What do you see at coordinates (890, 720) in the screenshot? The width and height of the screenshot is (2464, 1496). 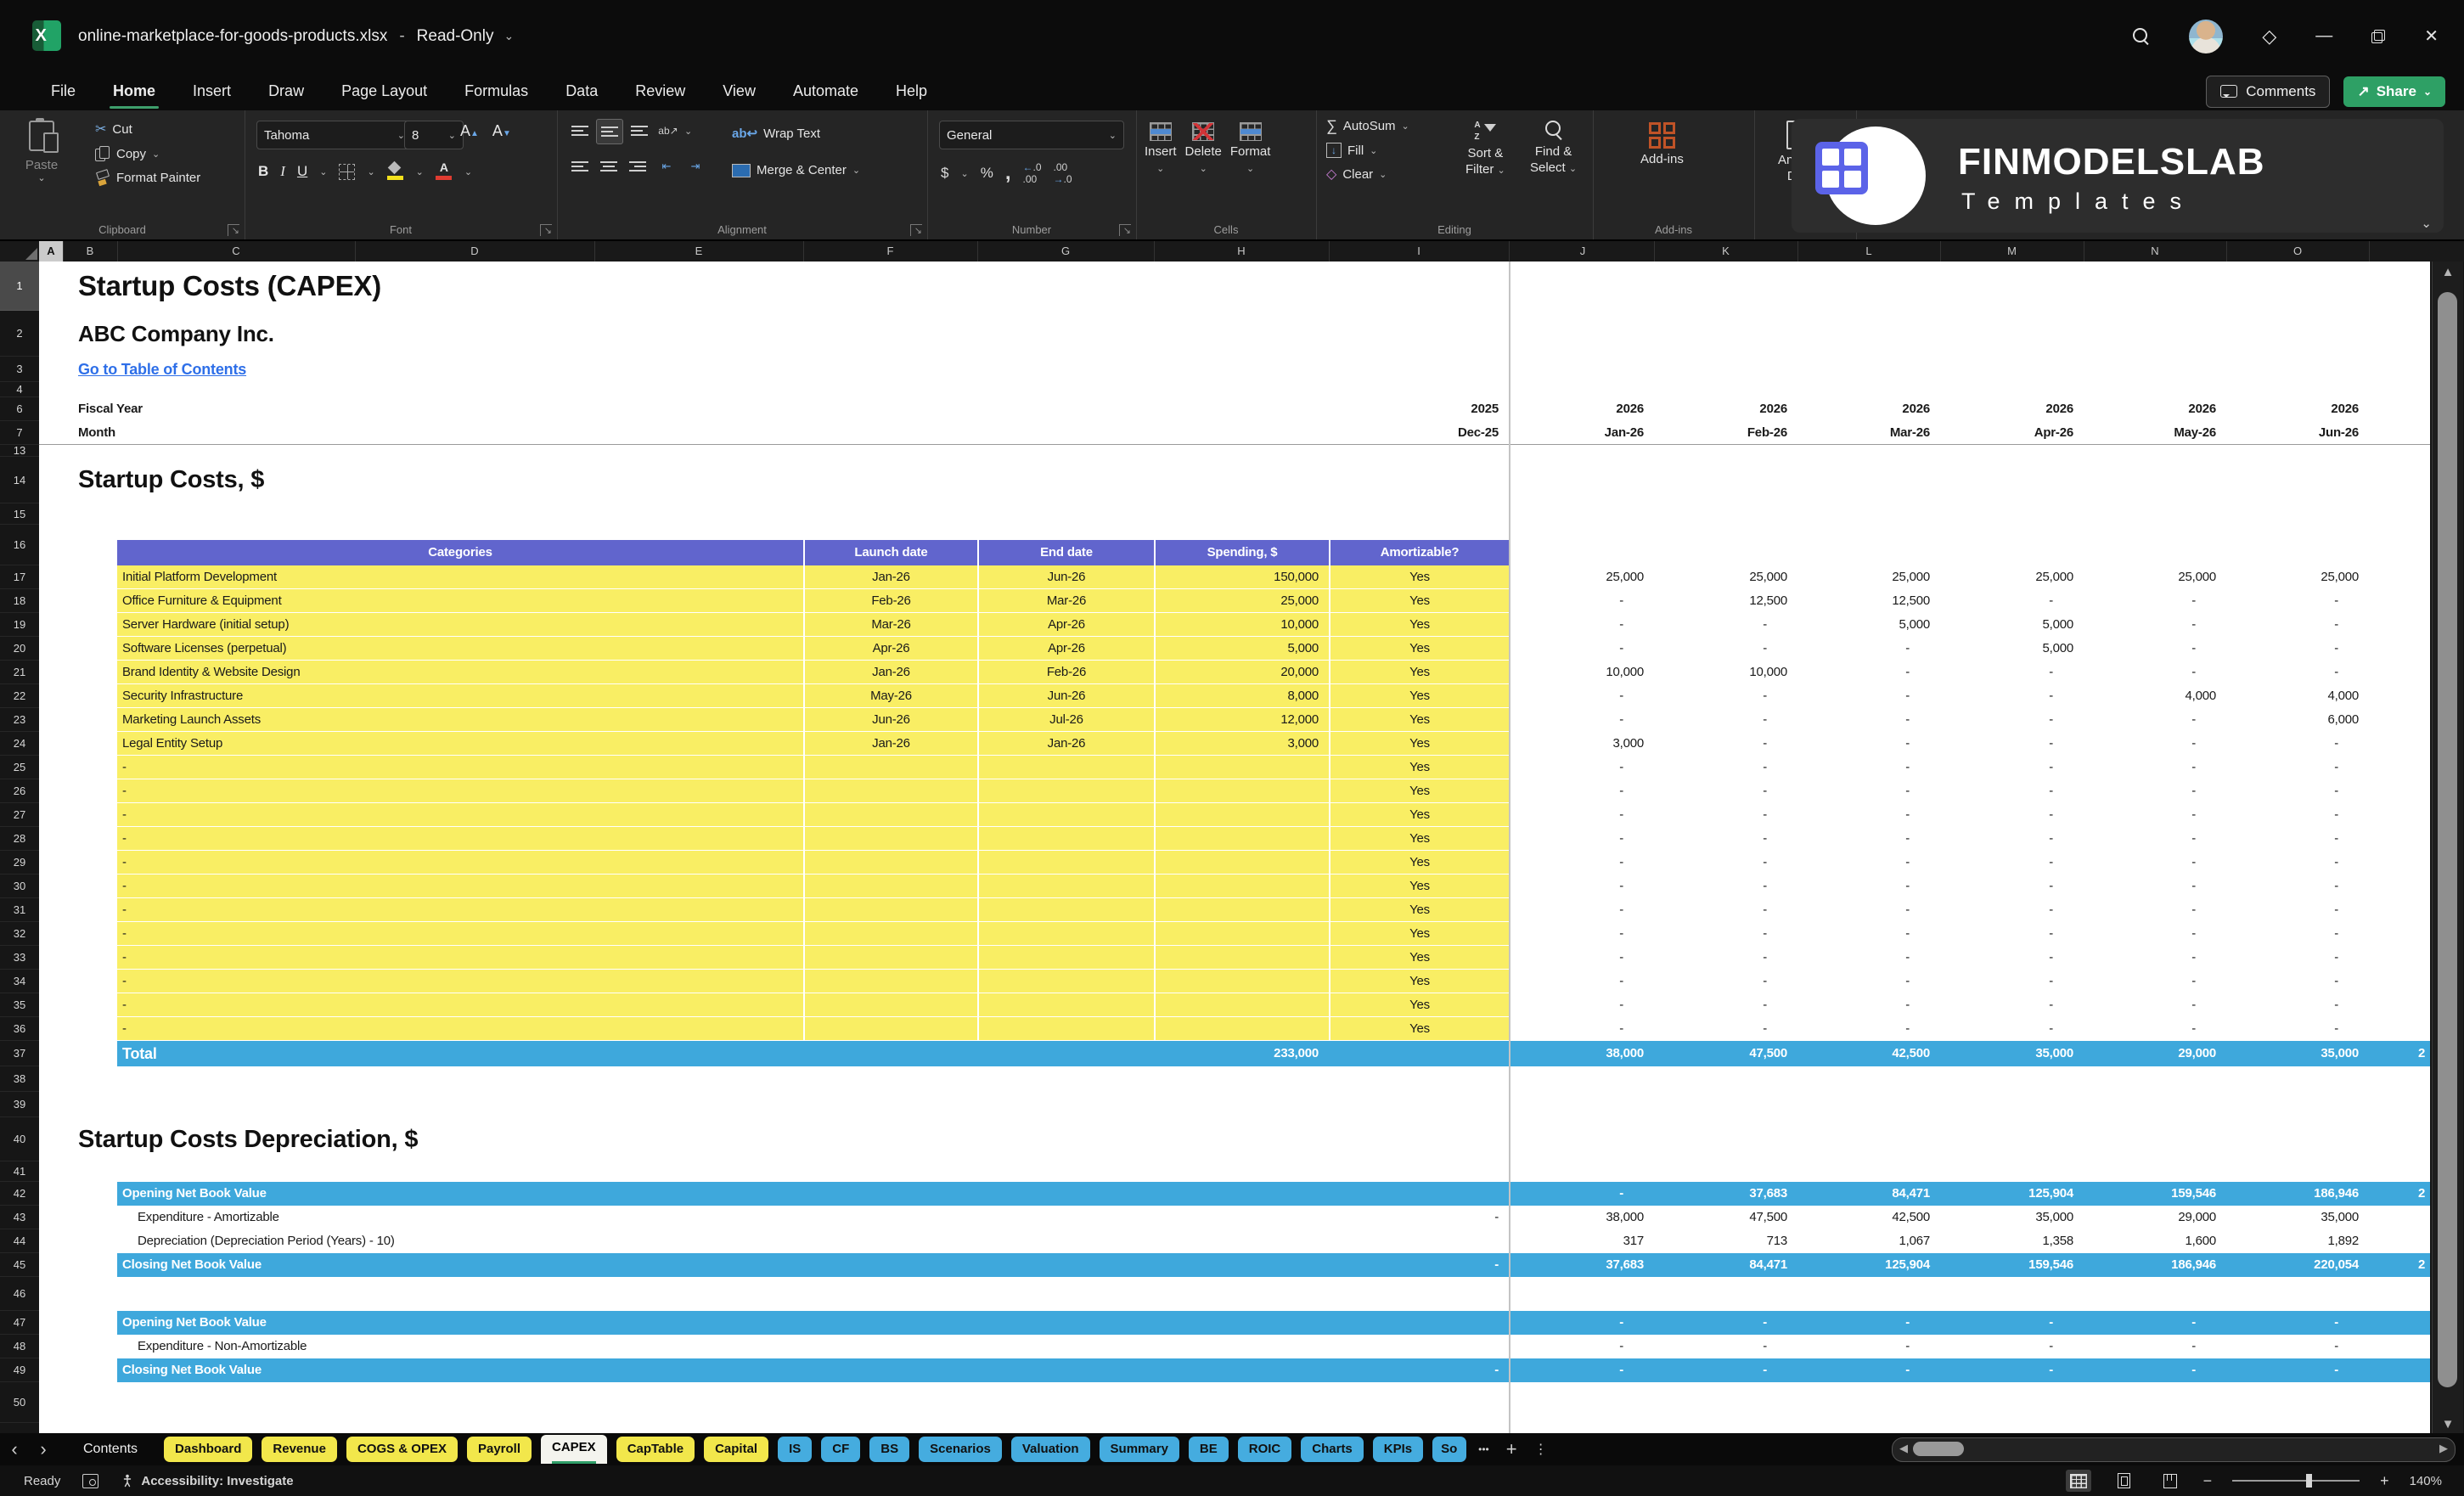 I see `launch-date-cell: Jun-26` at bounding box center [890, 720].